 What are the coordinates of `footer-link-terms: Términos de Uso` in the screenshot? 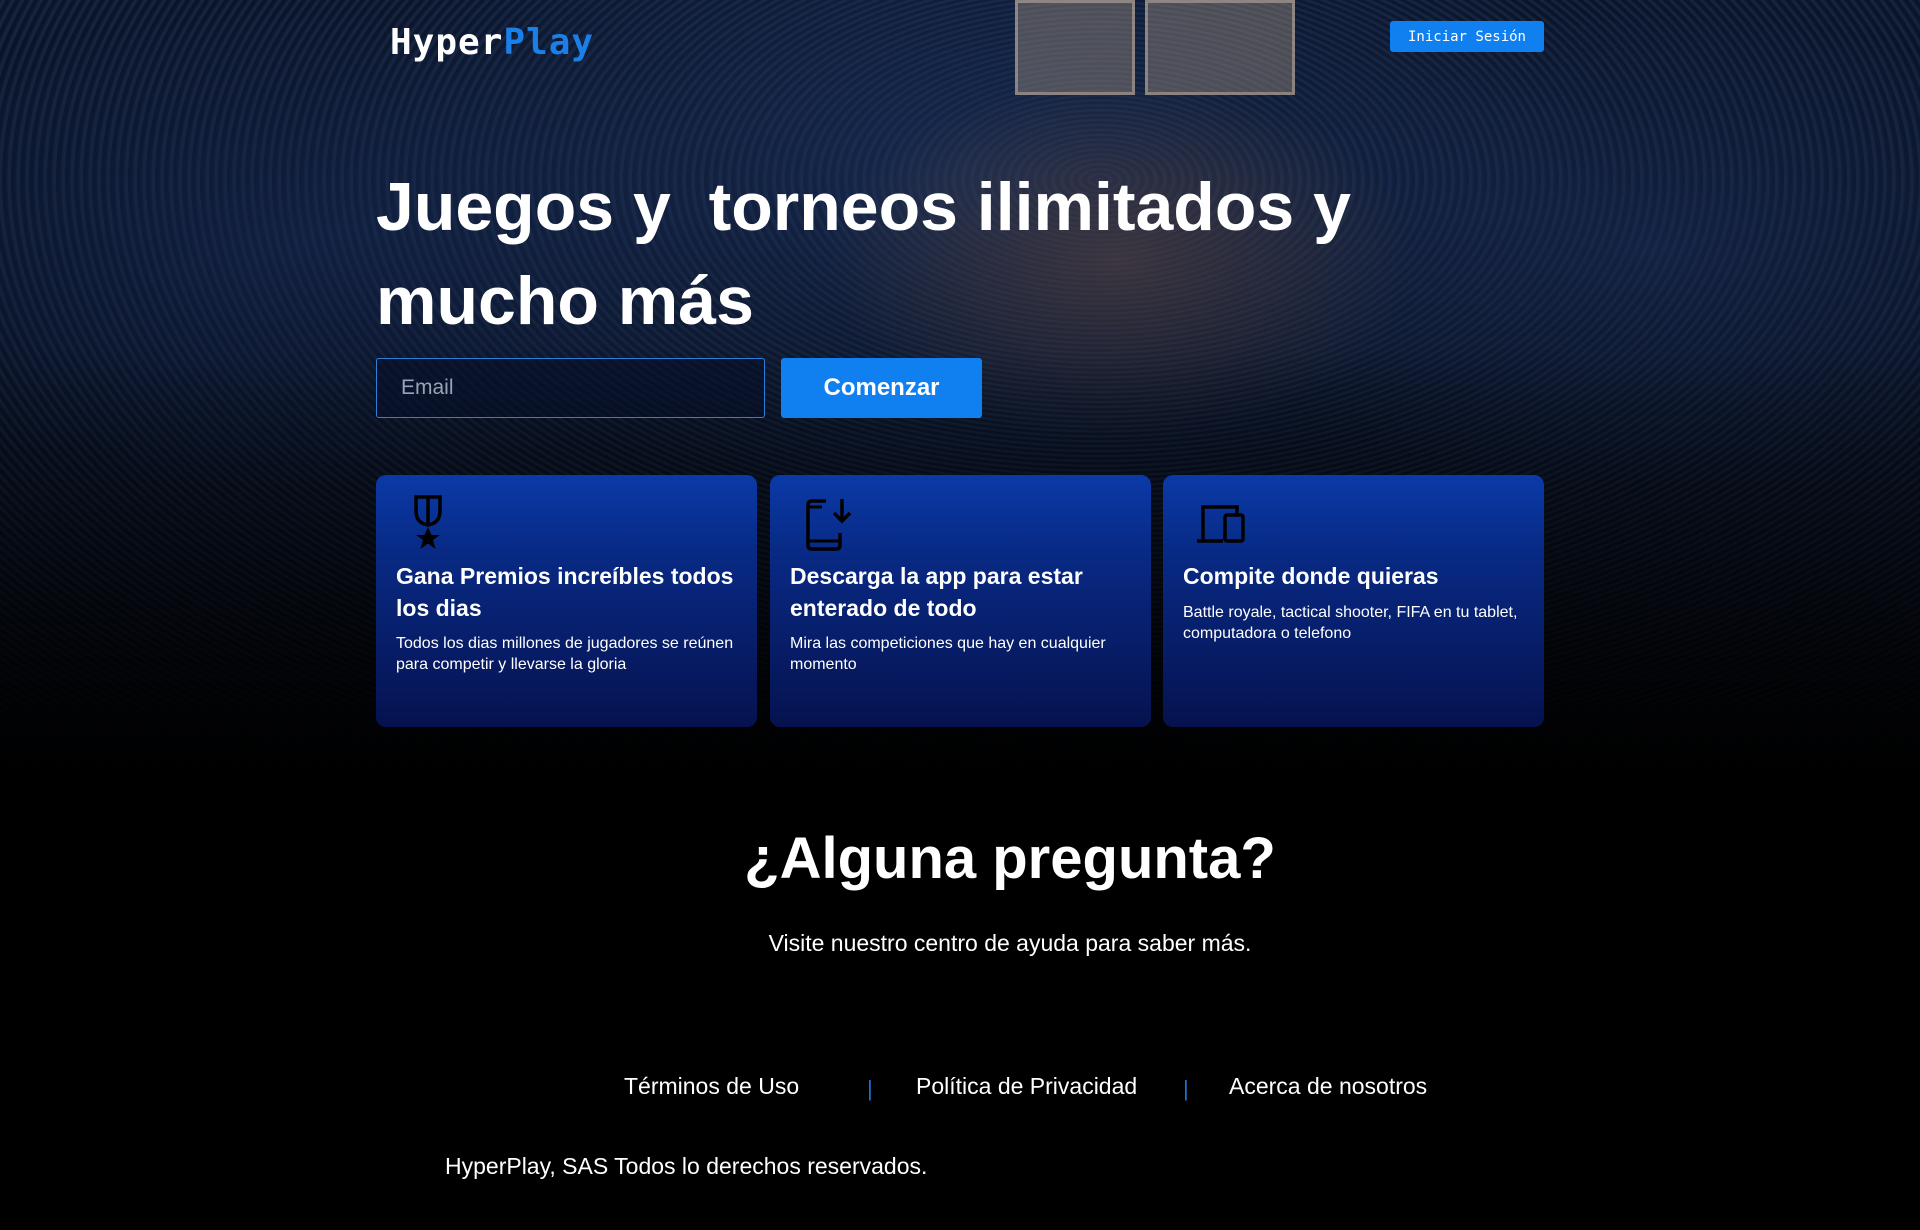 It's located at (711, 1086).